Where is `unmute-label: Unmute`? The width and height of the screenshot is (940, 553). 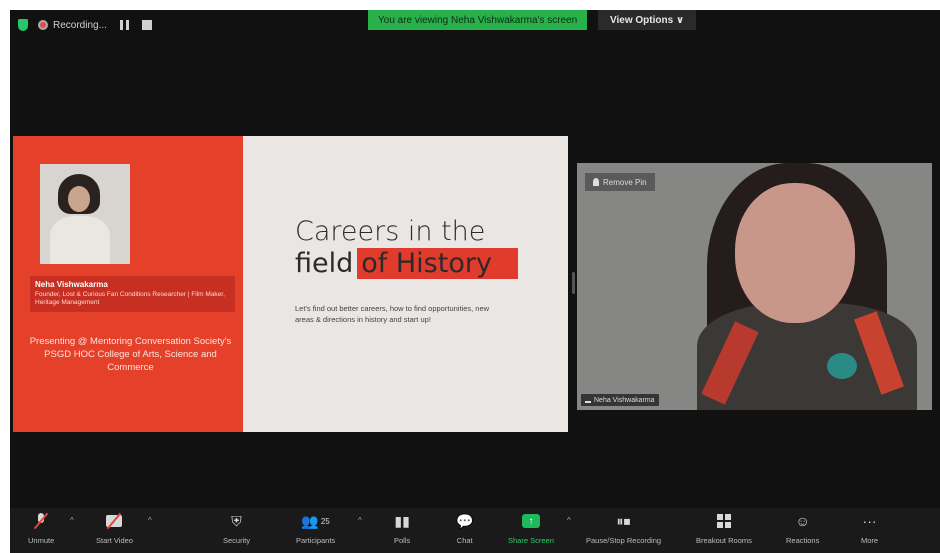 unmute-label: Unmute is located at coordinates (41, 540).